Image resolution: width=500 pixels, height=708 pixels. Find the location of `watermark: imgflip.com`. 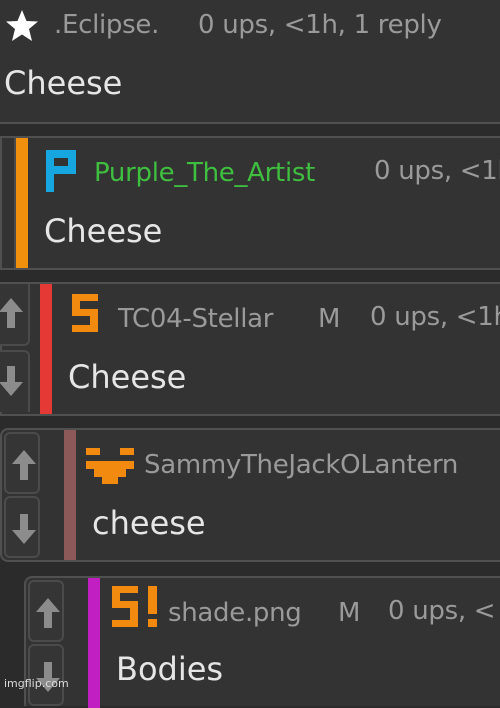

watermark: imgflip.com is located at coordinates (36, 683).